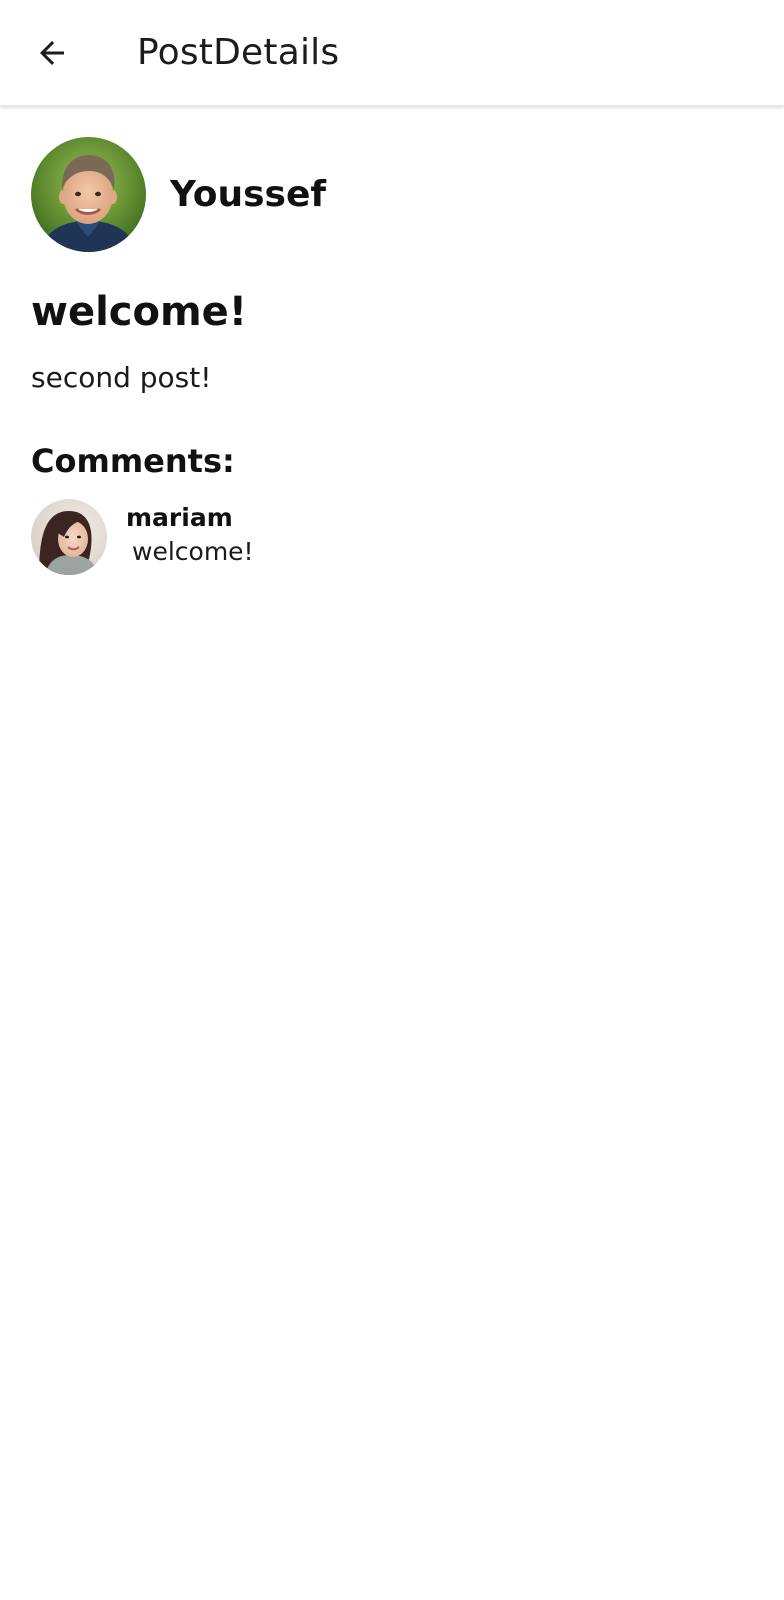 The height and width of the screenshot is (1600, 784). I want to click on arrow-left-icon, so click(52, 53).